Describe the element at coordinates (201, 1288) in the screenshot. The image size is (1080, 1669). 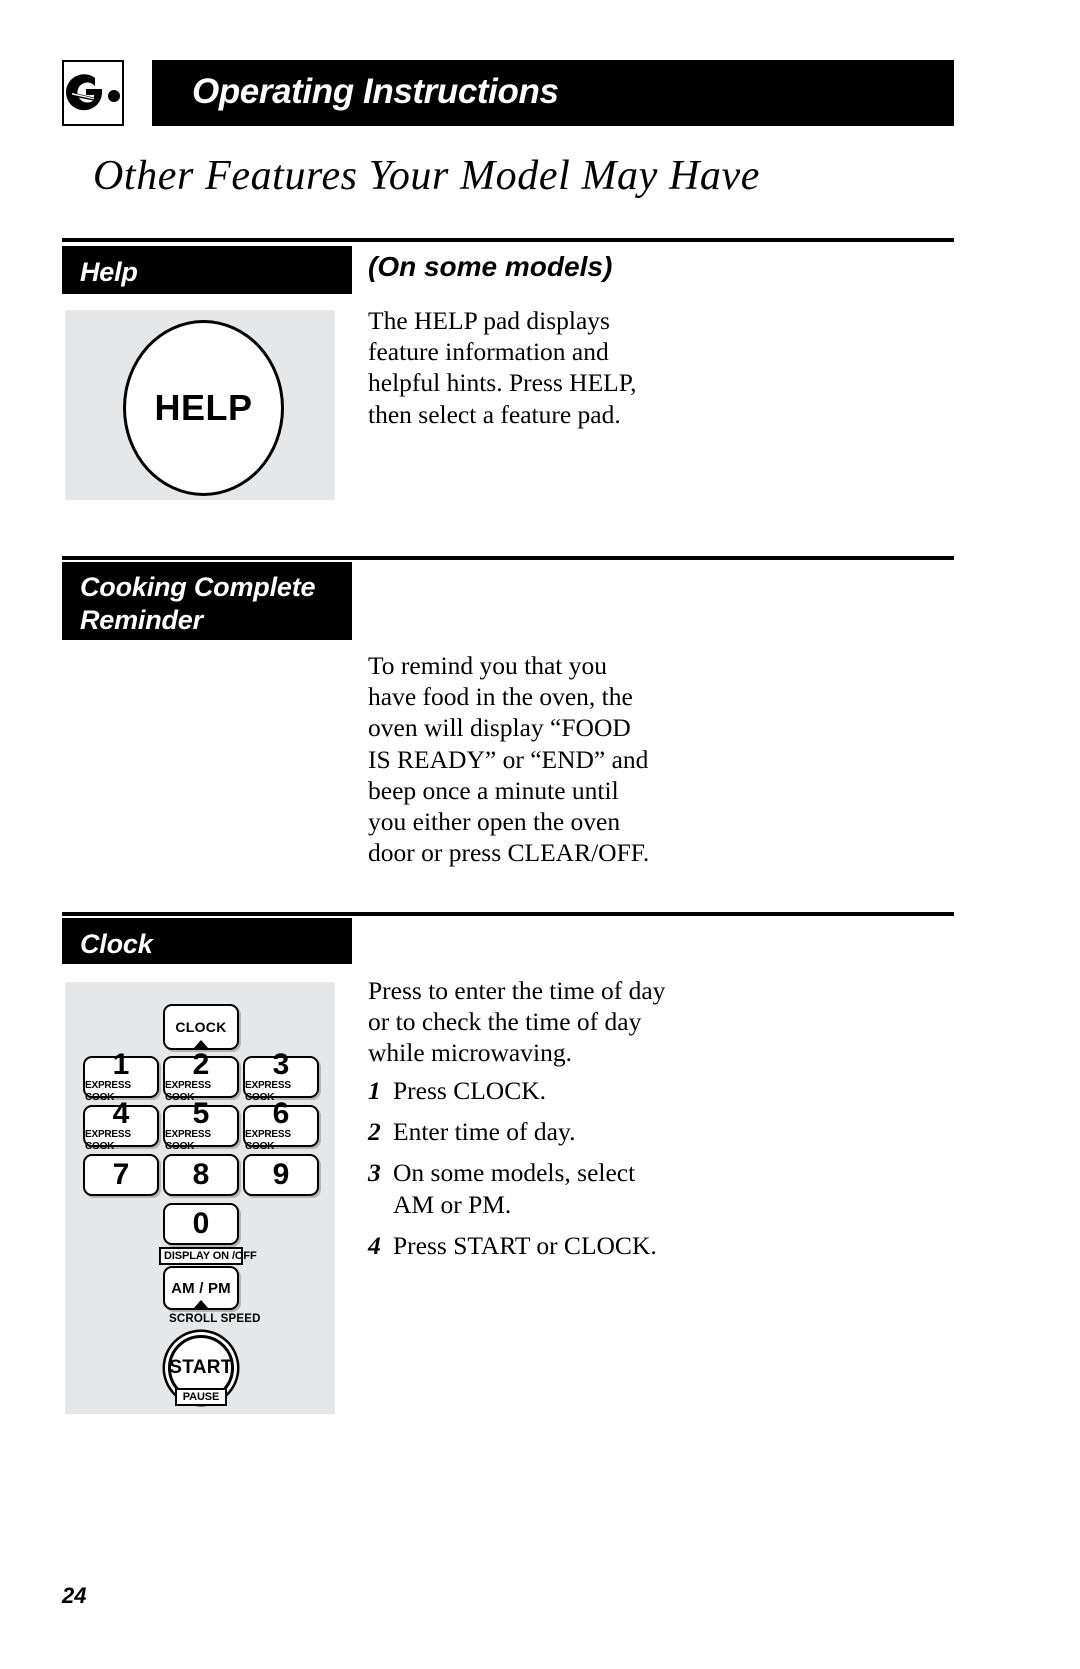
I see `keypad-key-am-pm-label: AM / PM` at that location.